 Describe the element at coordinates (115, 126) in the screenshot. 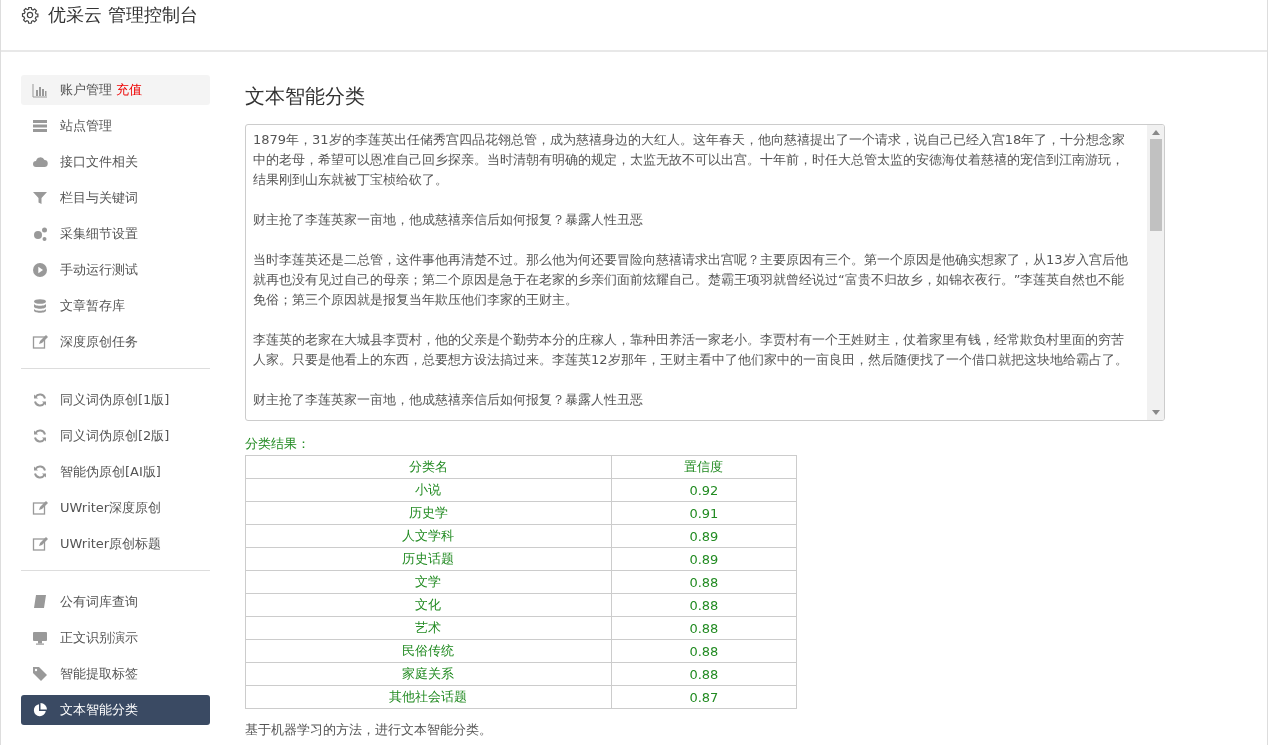

I see `sidebar-item: 站点管理` at that location.